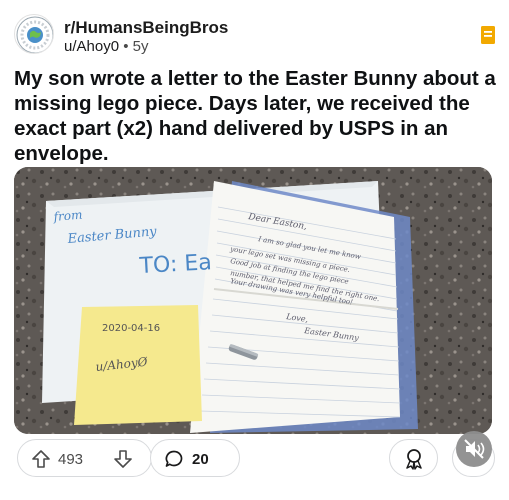 Image resolution: width=509 pixels, height=500 pixels. I want to click on comments-button: 20, so click(195, 458).